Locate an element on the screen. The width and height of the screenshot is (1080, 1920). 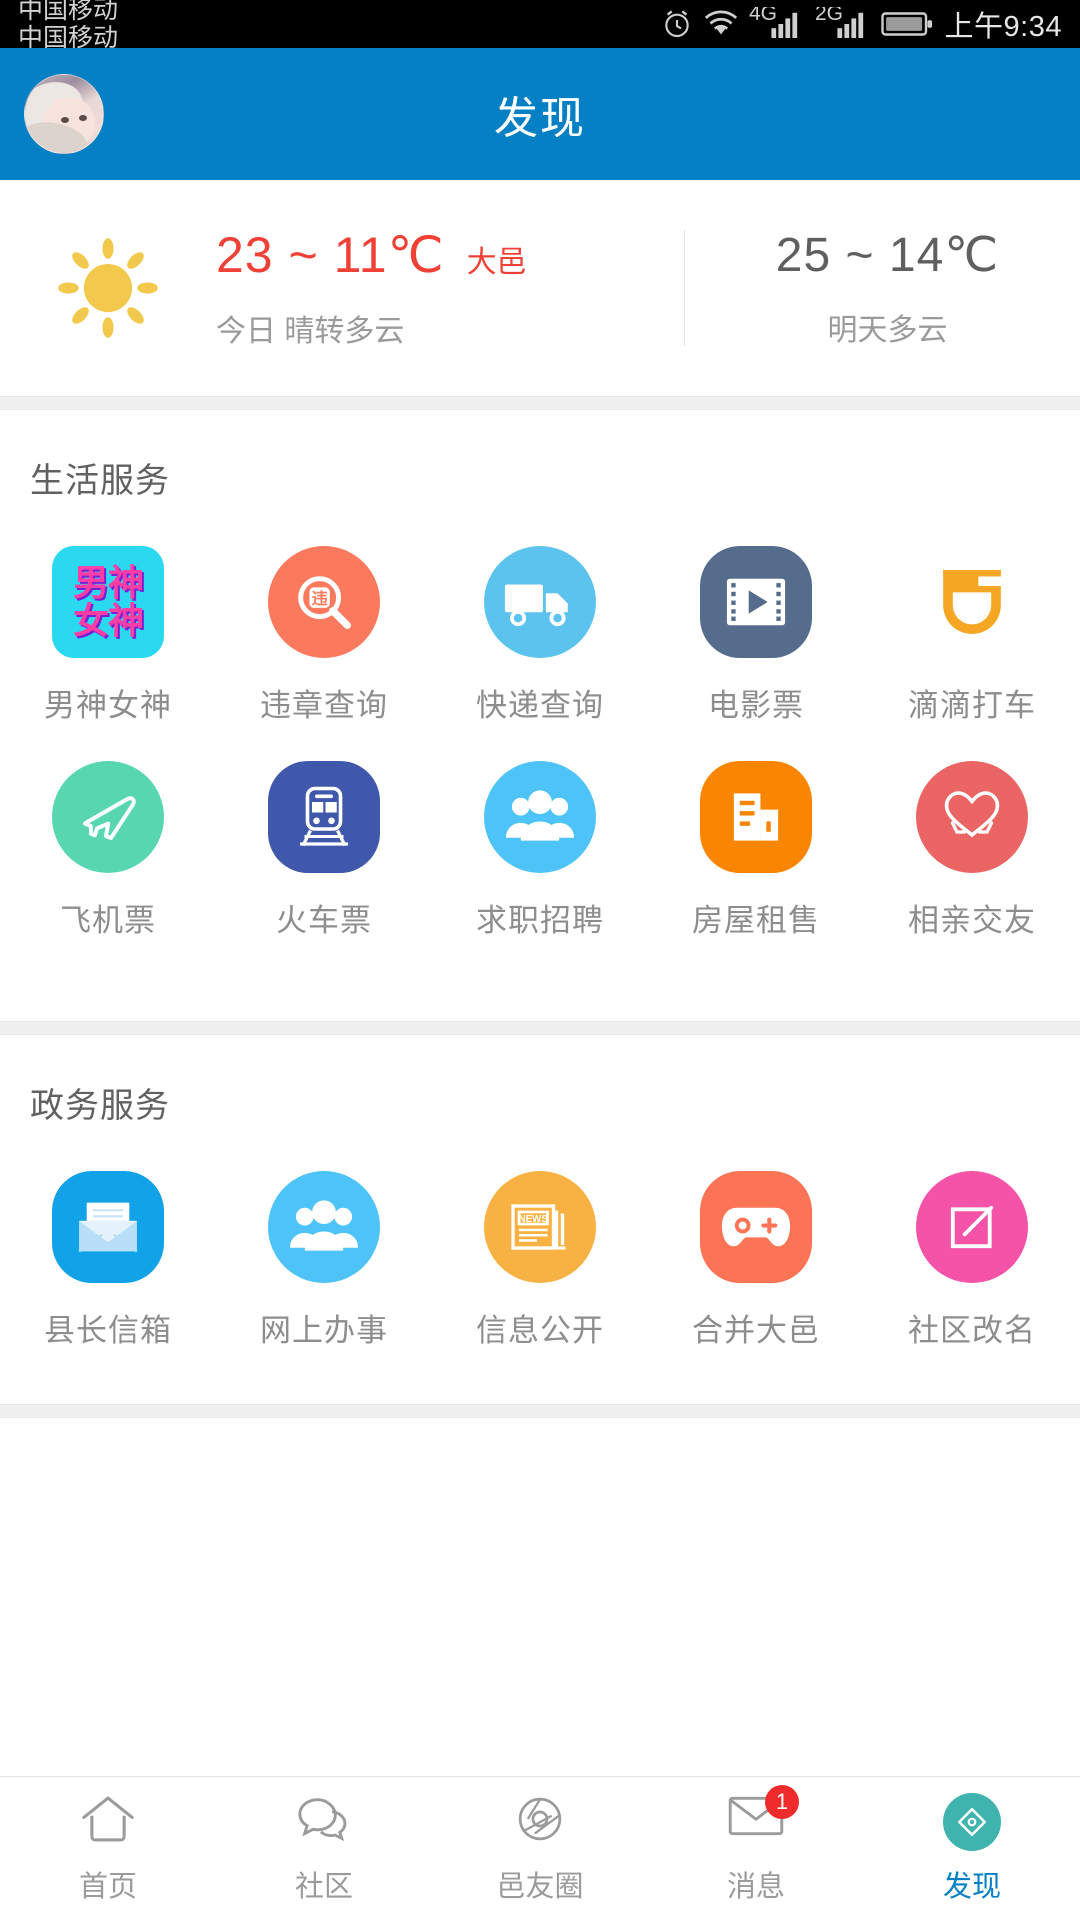
page-header: 发现 is located at coordinates (540, 114).